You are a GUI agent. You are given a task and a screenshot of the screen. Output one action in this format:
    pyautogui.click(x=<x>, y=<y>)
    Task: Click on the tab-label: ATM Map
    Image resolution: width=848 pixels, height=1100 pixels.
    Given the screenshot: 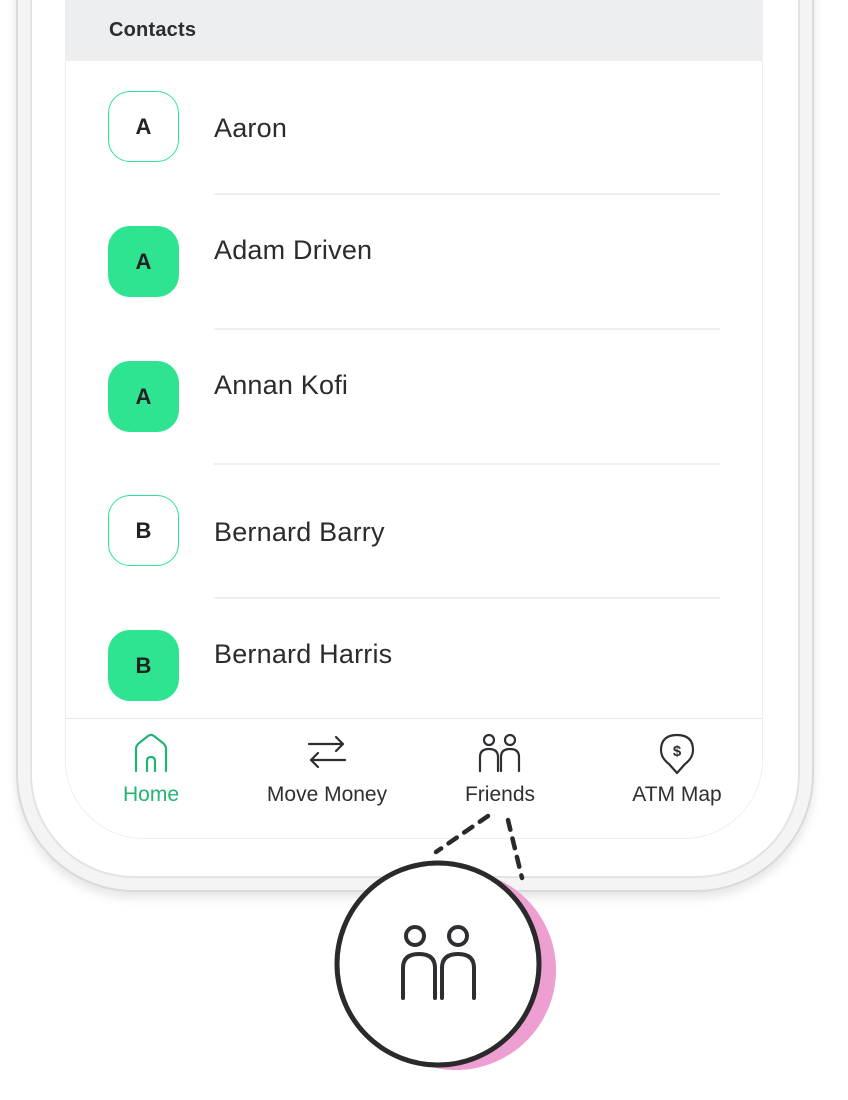 What is the action you would take?
    pyautogui.click(x=677, y=794)
    